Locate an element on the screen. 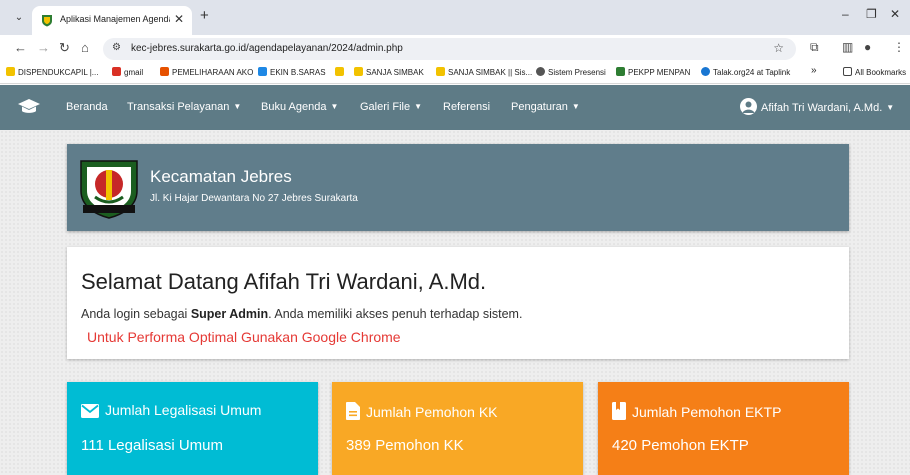 The height and width of the screenshot is (475, 910). browser-menu-icon: ⋮ is located at coordinates (899, 47).